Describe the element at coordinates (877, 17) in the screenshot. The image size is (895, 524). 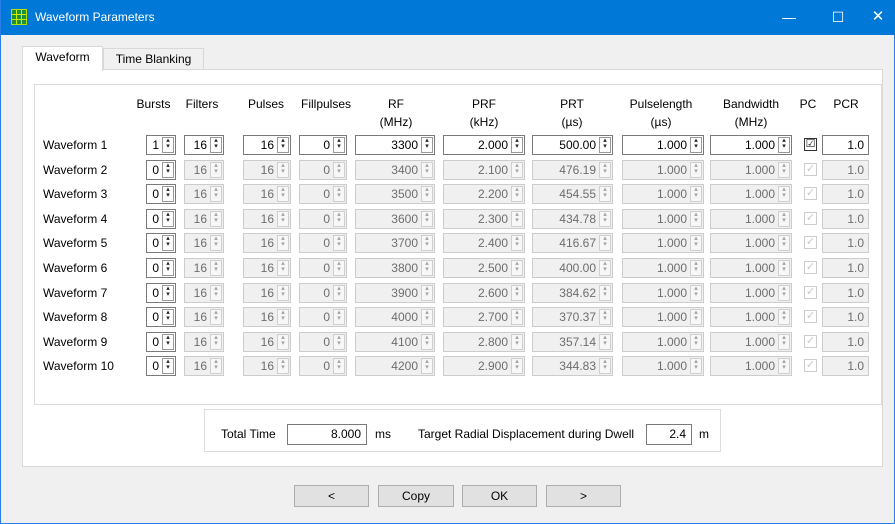
I see `close-button: ✕` at that location.